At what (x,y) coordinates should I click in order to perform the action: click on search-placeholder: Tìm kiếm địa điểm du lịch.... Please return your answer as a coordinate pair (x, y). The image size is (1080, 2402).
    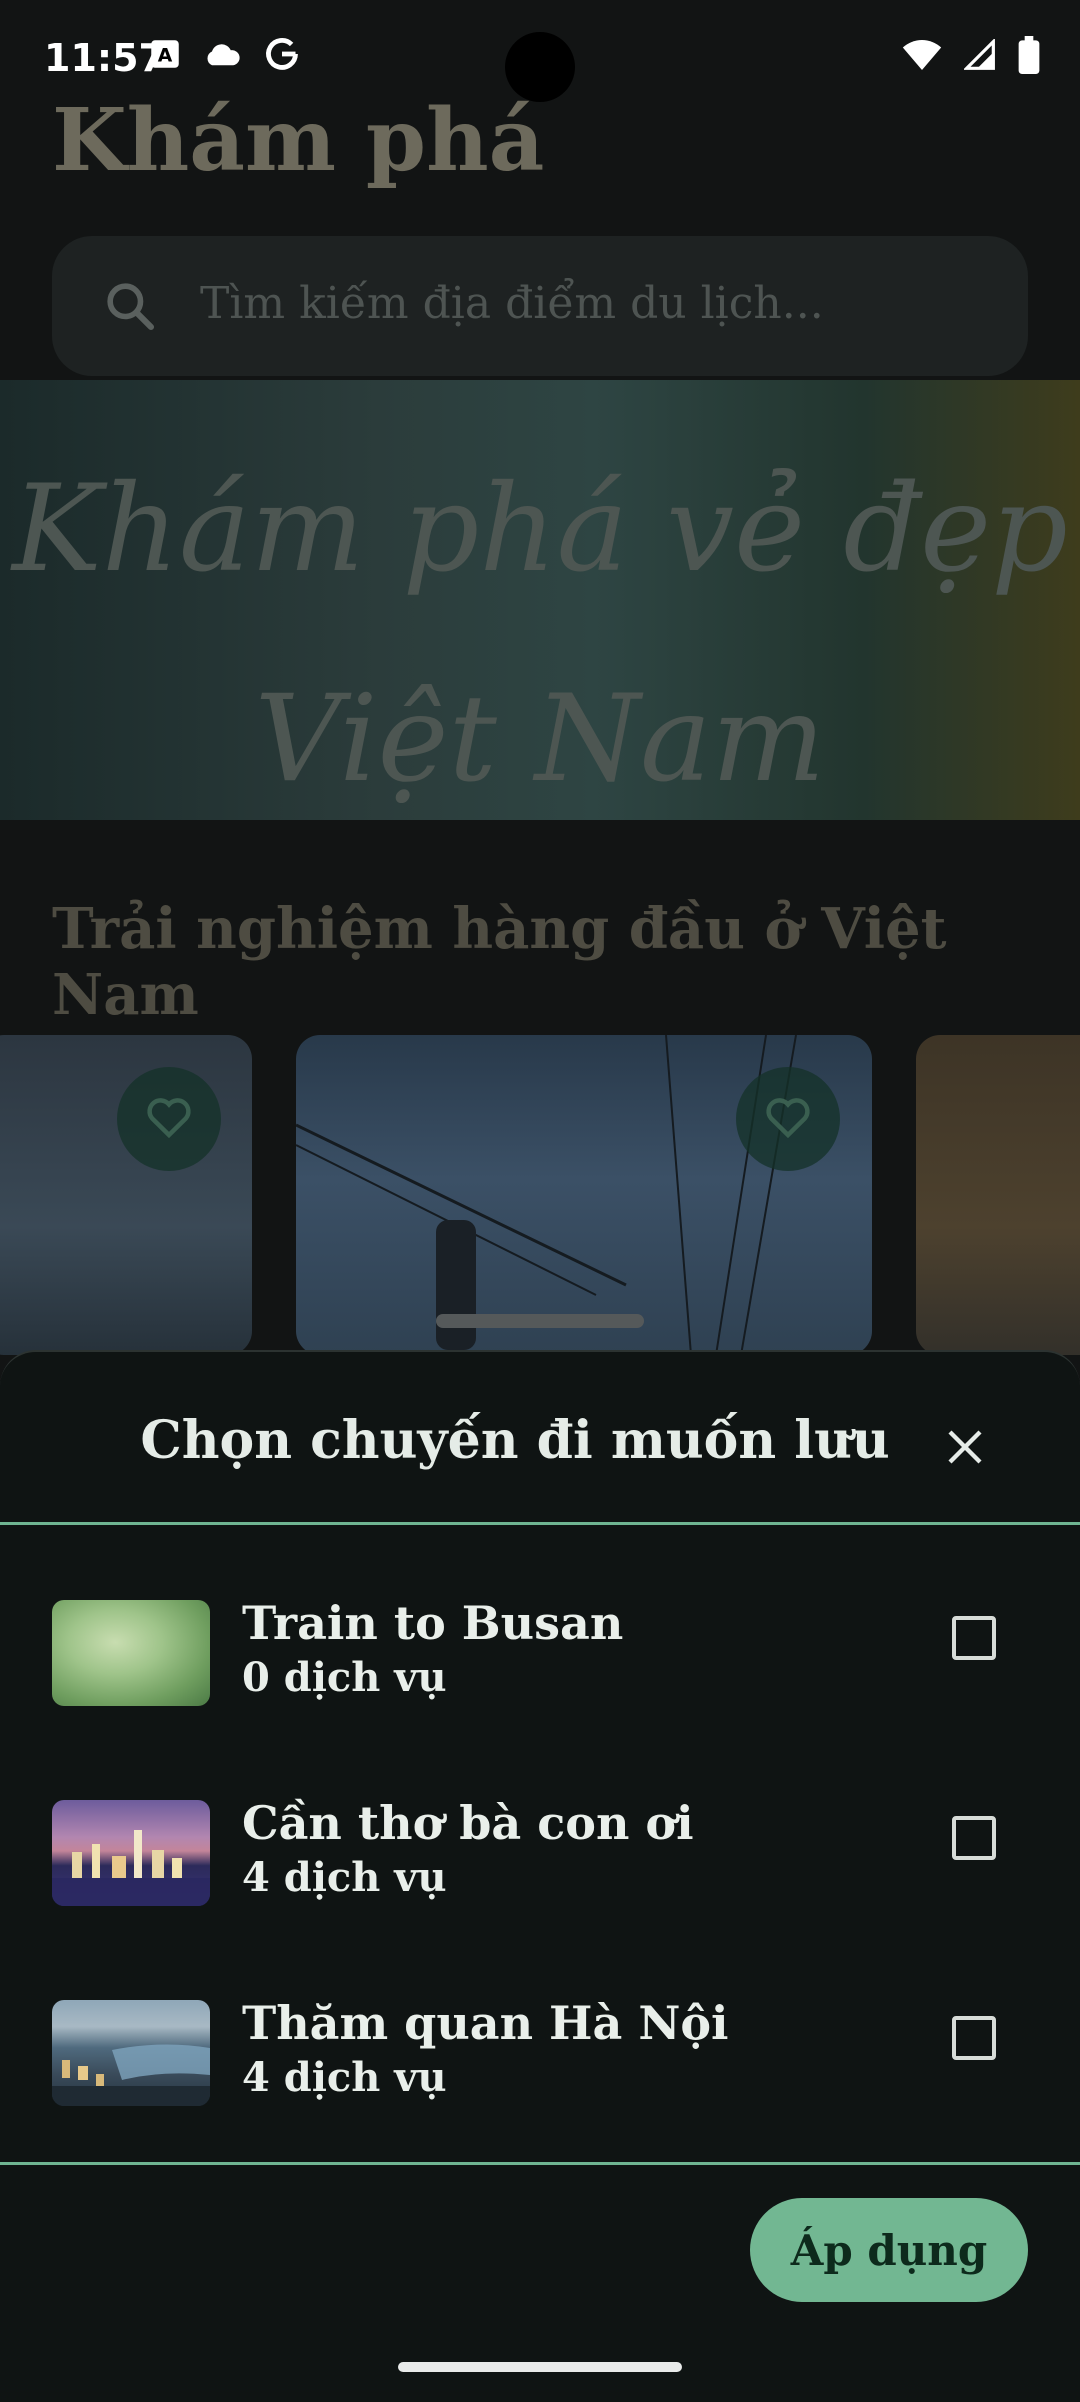
    Looking at the image, I should click on (512, 303).